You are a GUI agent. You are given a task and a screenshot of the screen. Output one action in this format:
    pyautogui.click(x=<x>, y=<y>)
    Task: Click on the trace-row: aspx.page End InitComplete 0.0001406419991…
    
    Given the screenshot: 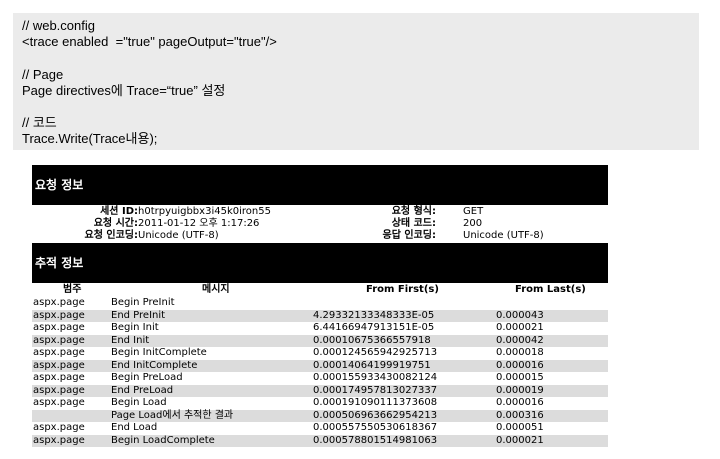 What is the action you would take?
    pyautogui.click(x=320, y=365)
    